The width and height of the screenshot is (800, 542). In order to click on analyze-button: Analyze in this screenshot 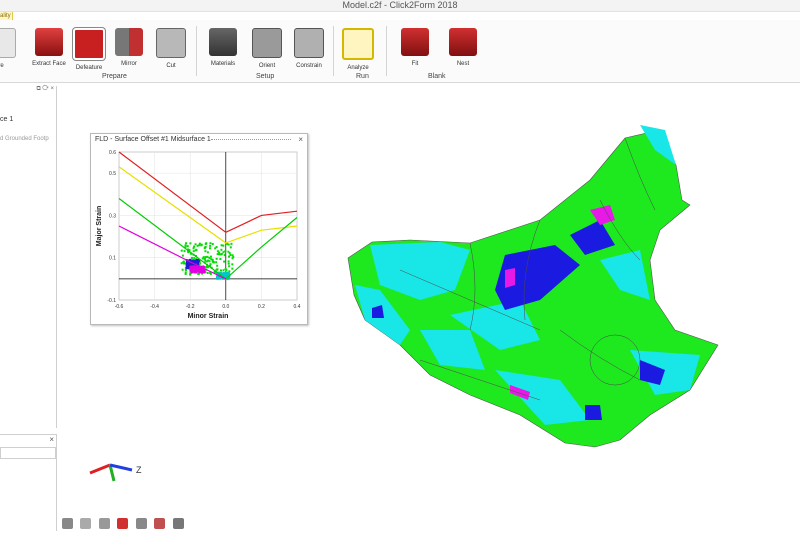, I will do `click(358, 50)`.